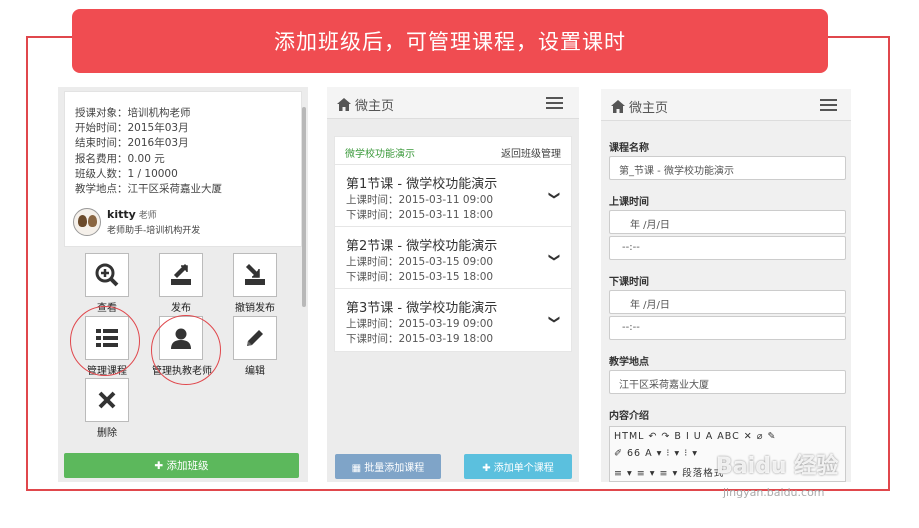  What do you see at coordinates (629, 416) in the screenshot?
I see `intro-label: 内容介绍` at bounding box center [629, 416].